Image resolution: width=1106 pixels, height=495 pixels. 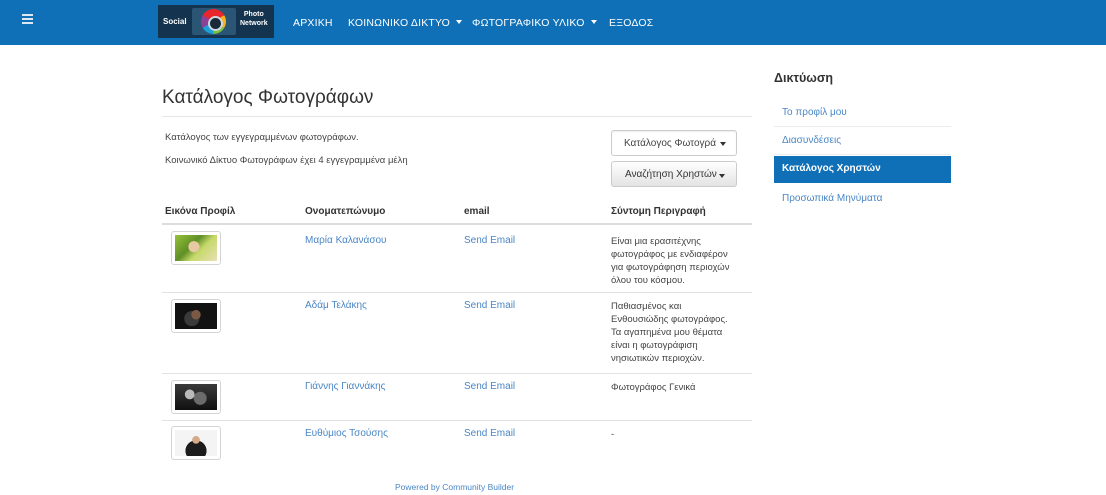 I want to click on logo-text-photo-network: Photo Network, so click(x=254, y=19).